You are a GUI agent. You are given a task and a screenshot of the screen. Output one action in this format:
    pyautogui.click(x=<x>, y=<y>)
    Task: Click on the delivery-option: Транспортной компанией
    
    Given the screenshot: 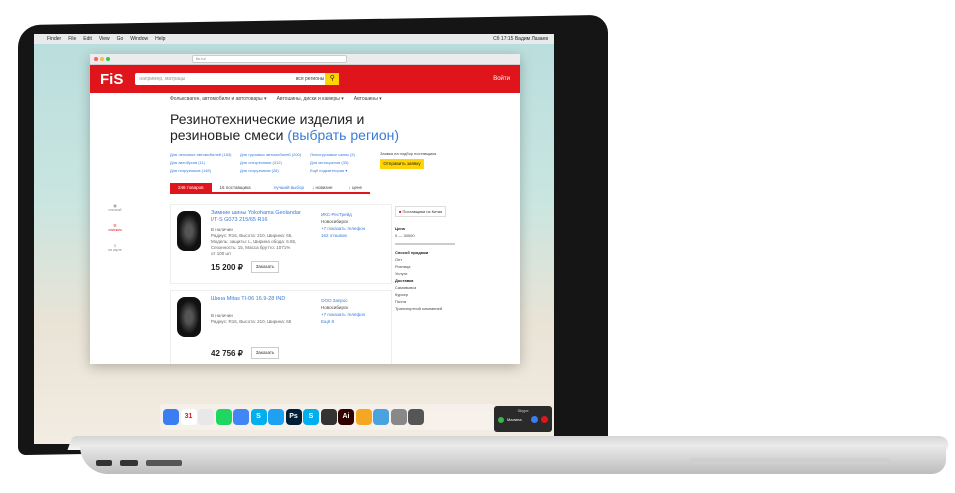 What is the action you would take?
    pyautogui.click(x=425, y=308)
    